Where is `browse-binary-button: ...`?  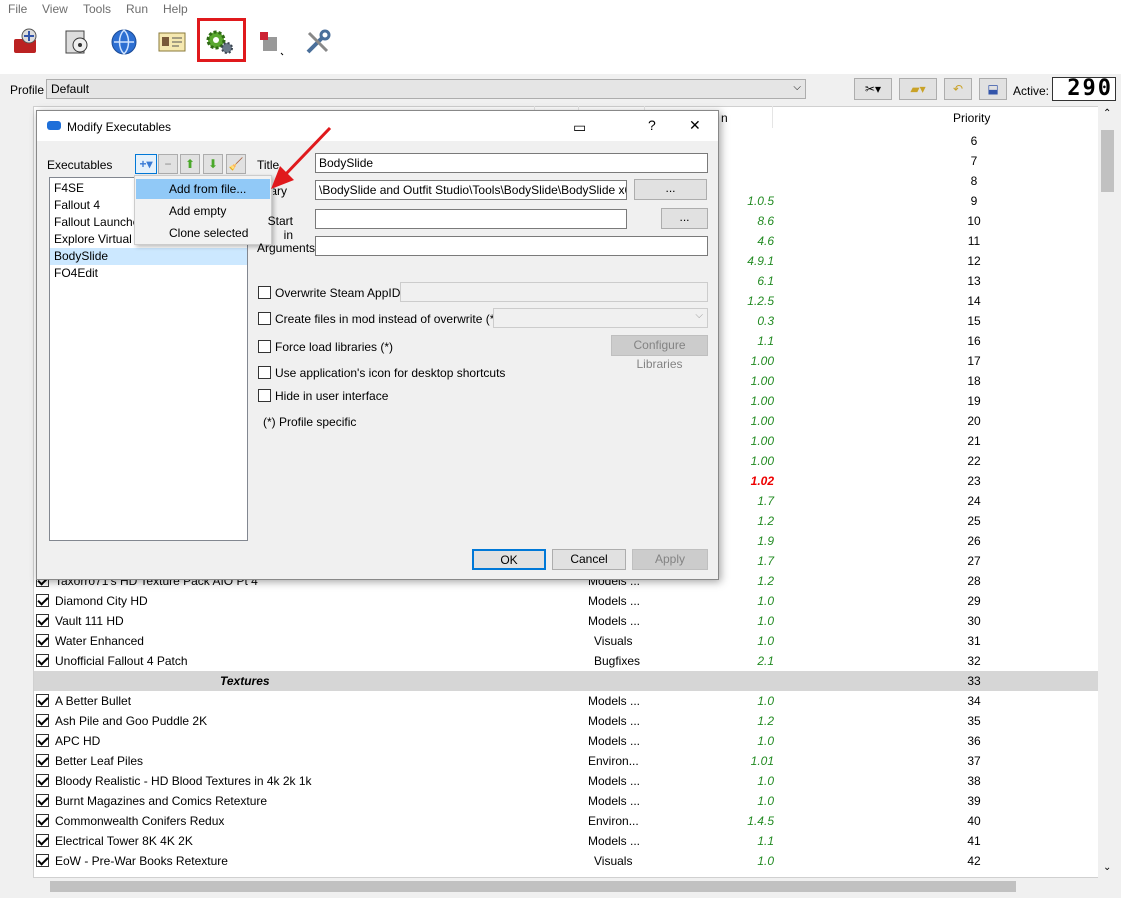 browse-binary-button: ... is located at coordinates (670, 189).